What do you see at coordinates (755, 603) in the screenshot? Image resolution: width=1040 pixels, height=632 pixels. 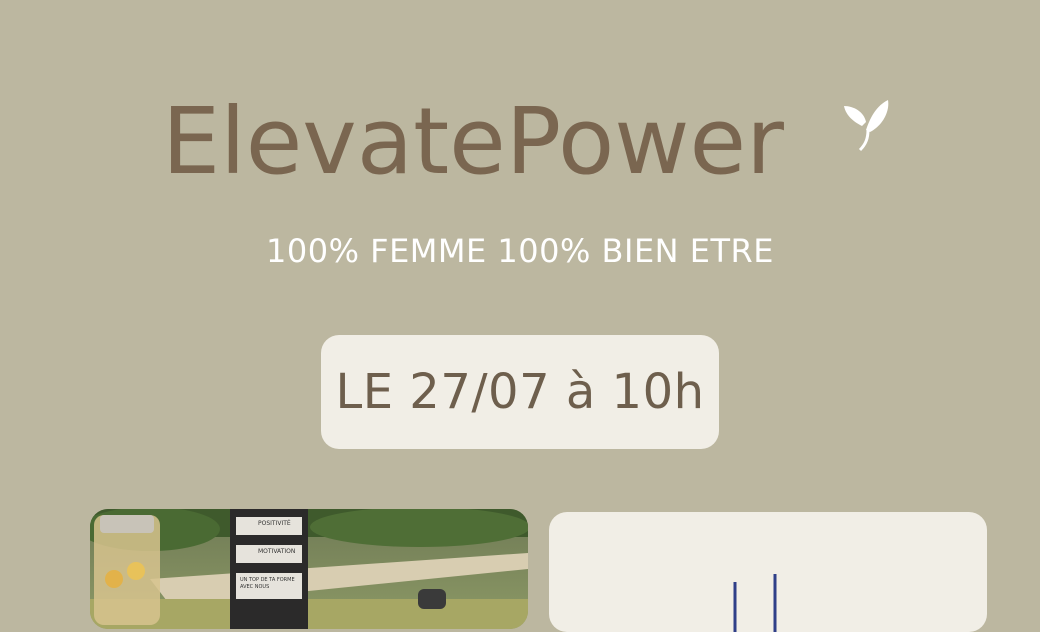 I see `card-illustration` at bounding box center [755, 603].